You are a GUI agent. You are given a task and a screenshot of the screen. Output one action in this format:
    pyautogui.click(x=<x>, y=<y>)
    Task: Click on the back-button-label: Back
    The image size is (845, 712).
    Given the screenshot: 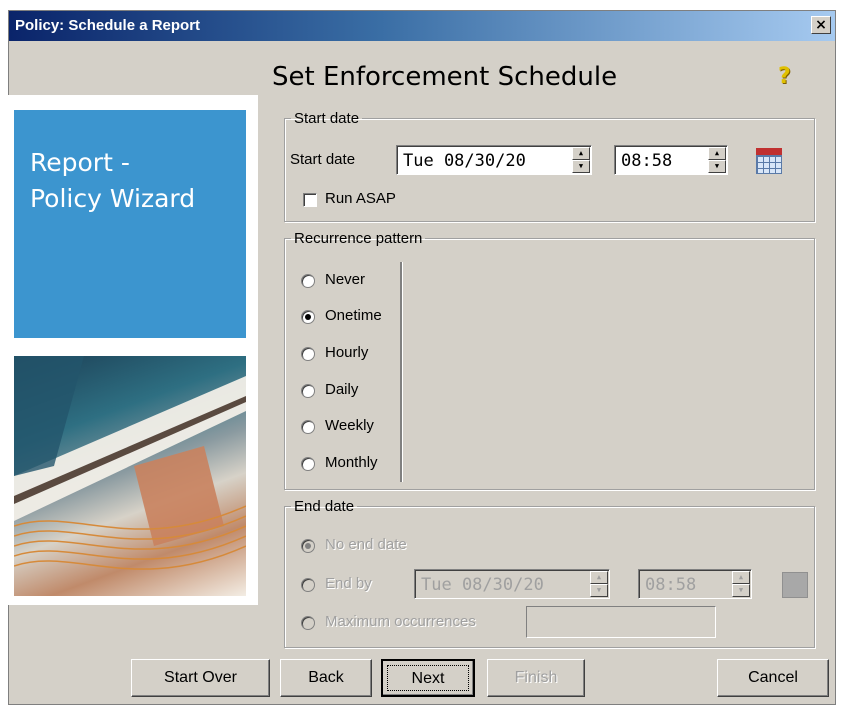 What is the action you would take?
    pyautogui.click(x=326, y=677)
    